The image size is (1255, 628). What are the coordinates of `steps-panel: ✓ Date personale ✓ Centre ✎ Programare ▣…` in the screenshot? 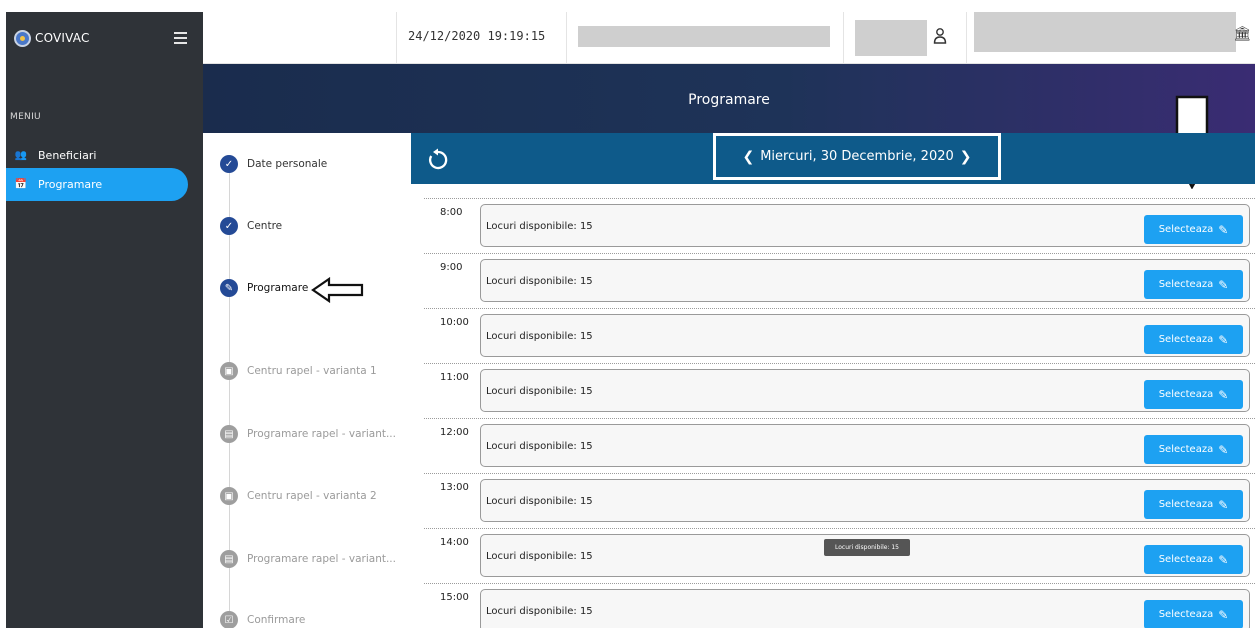 It's located at (307, 380).